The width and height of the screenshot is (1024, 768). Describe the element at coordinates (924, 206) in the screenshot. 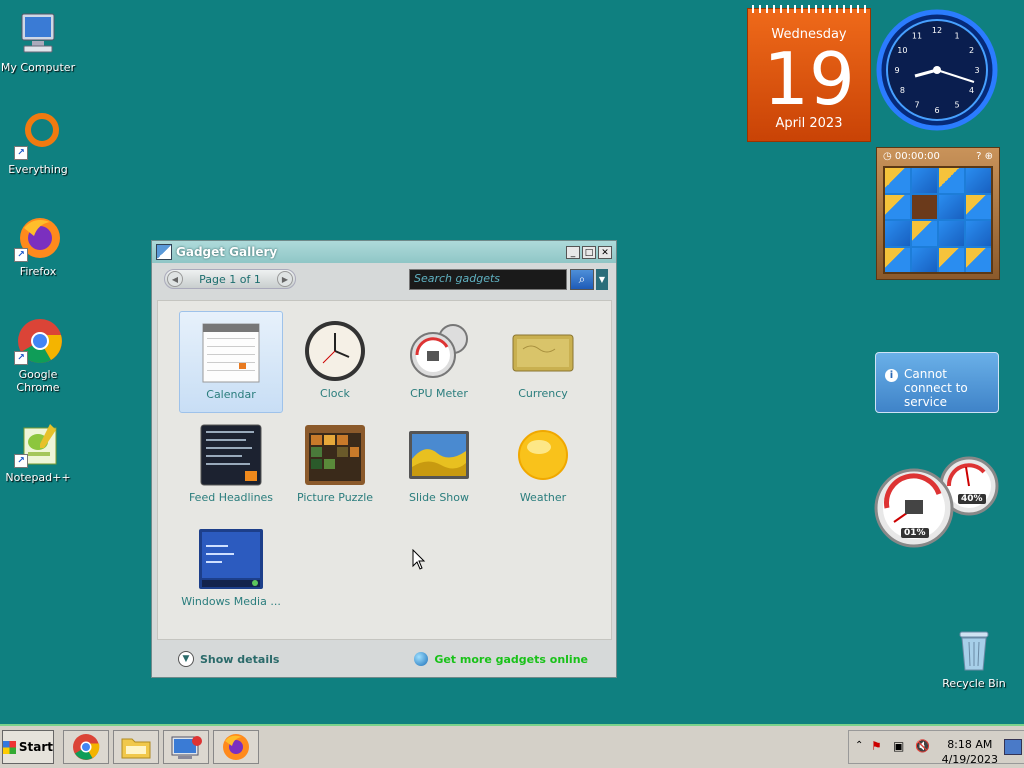

I see `puzzle-empty-slot` at that location.